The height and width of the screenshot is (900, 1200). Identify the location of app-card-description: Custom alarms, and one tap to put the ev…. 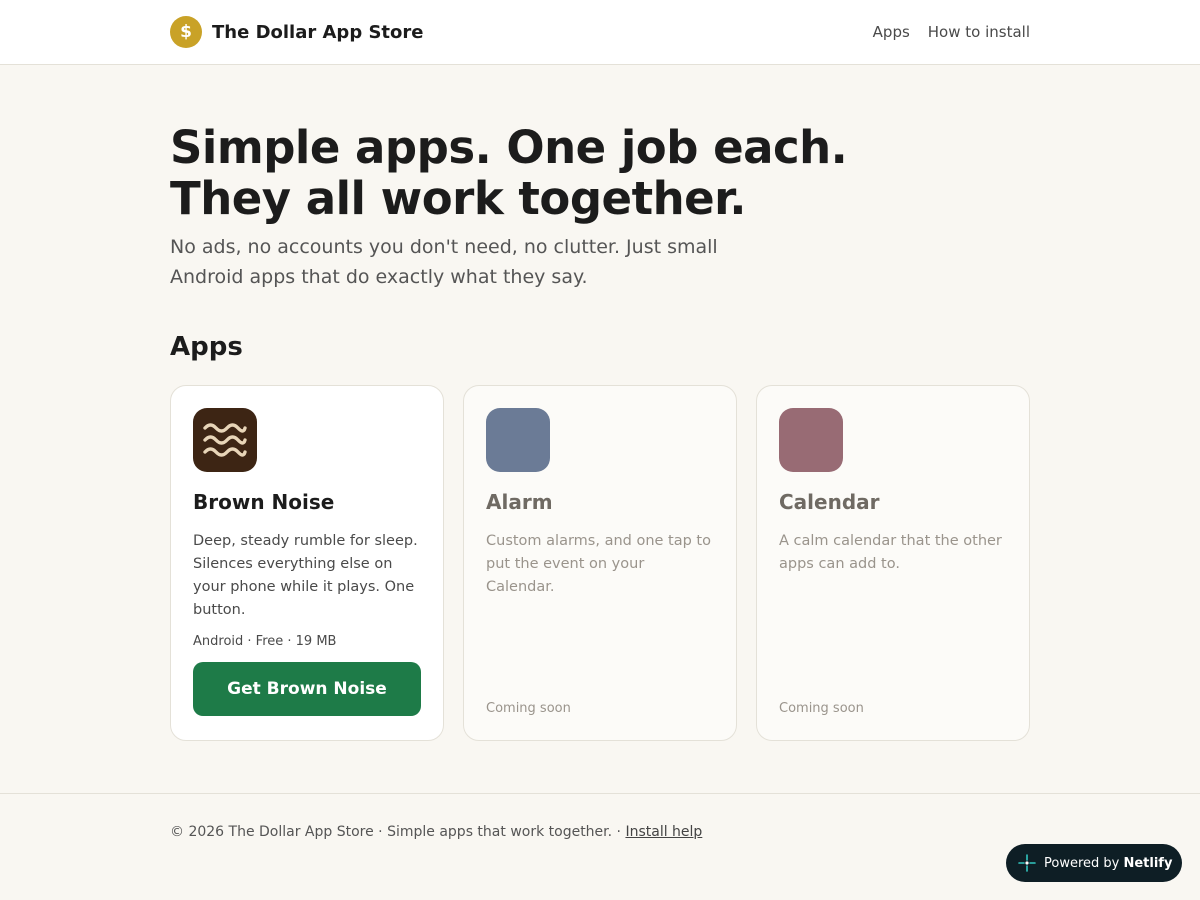
(598, 564).